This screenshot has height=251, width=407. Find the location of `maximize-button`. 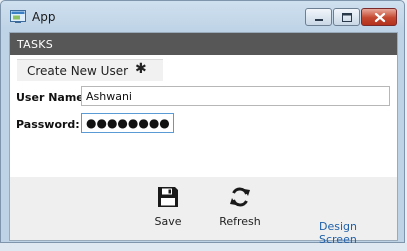

maximize-button is located at coordinates (346, 17).